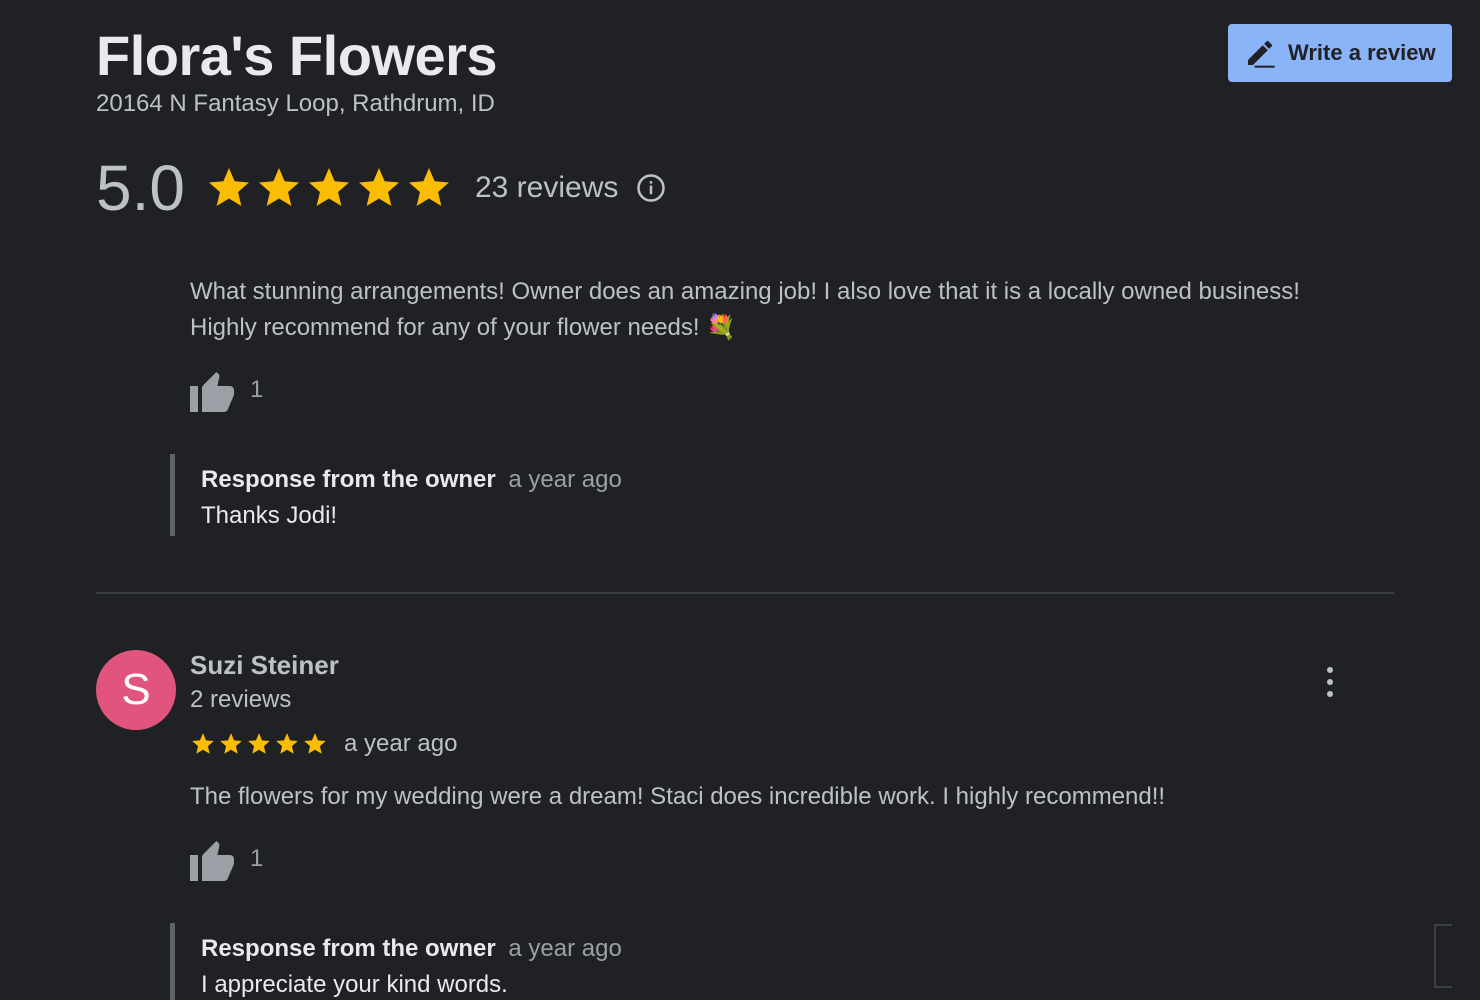 The width and height of the screenshot is (1480, 1000). What do you see at coordinates (140, 188) in the screenshot?
I see `average-rating: 5.0` at bounding box center [140, 188].